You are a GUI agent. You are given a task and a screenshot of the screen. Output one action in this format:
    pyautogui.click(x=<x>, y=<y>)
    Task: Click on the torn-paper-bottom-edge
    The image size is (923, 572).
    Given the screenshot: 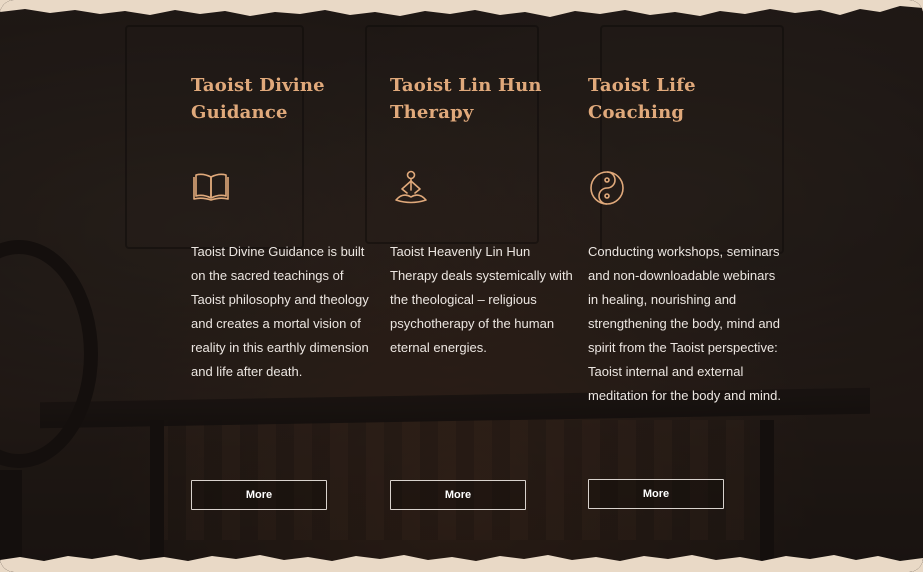 What is the action you would take?
    pyautogui.click(x=461, y=563)
    